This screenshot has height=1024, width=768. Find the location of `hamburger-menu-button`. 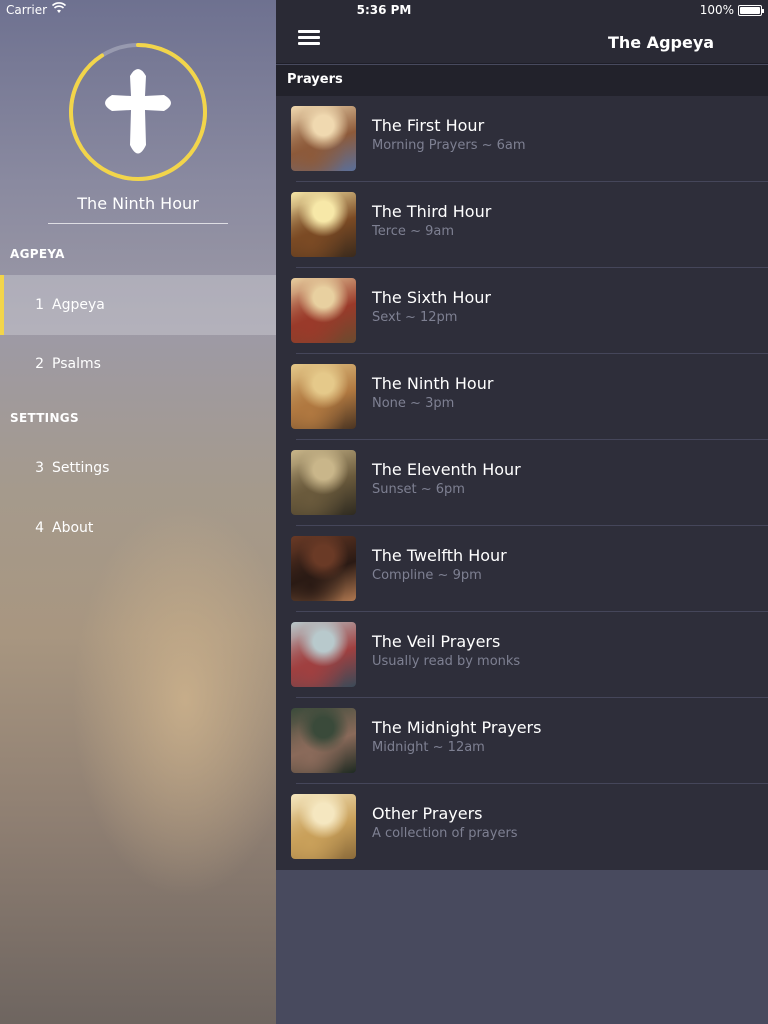

hamburger-menu-button is located at coordinates (310, 40).